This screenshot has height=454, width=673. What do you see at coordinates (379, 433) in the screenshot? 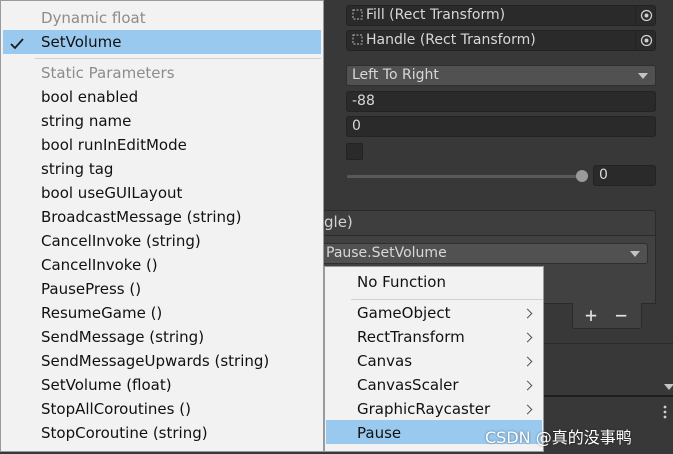
I see `submenu-item-pause-label: Pause` at bounding box center [379, 433].